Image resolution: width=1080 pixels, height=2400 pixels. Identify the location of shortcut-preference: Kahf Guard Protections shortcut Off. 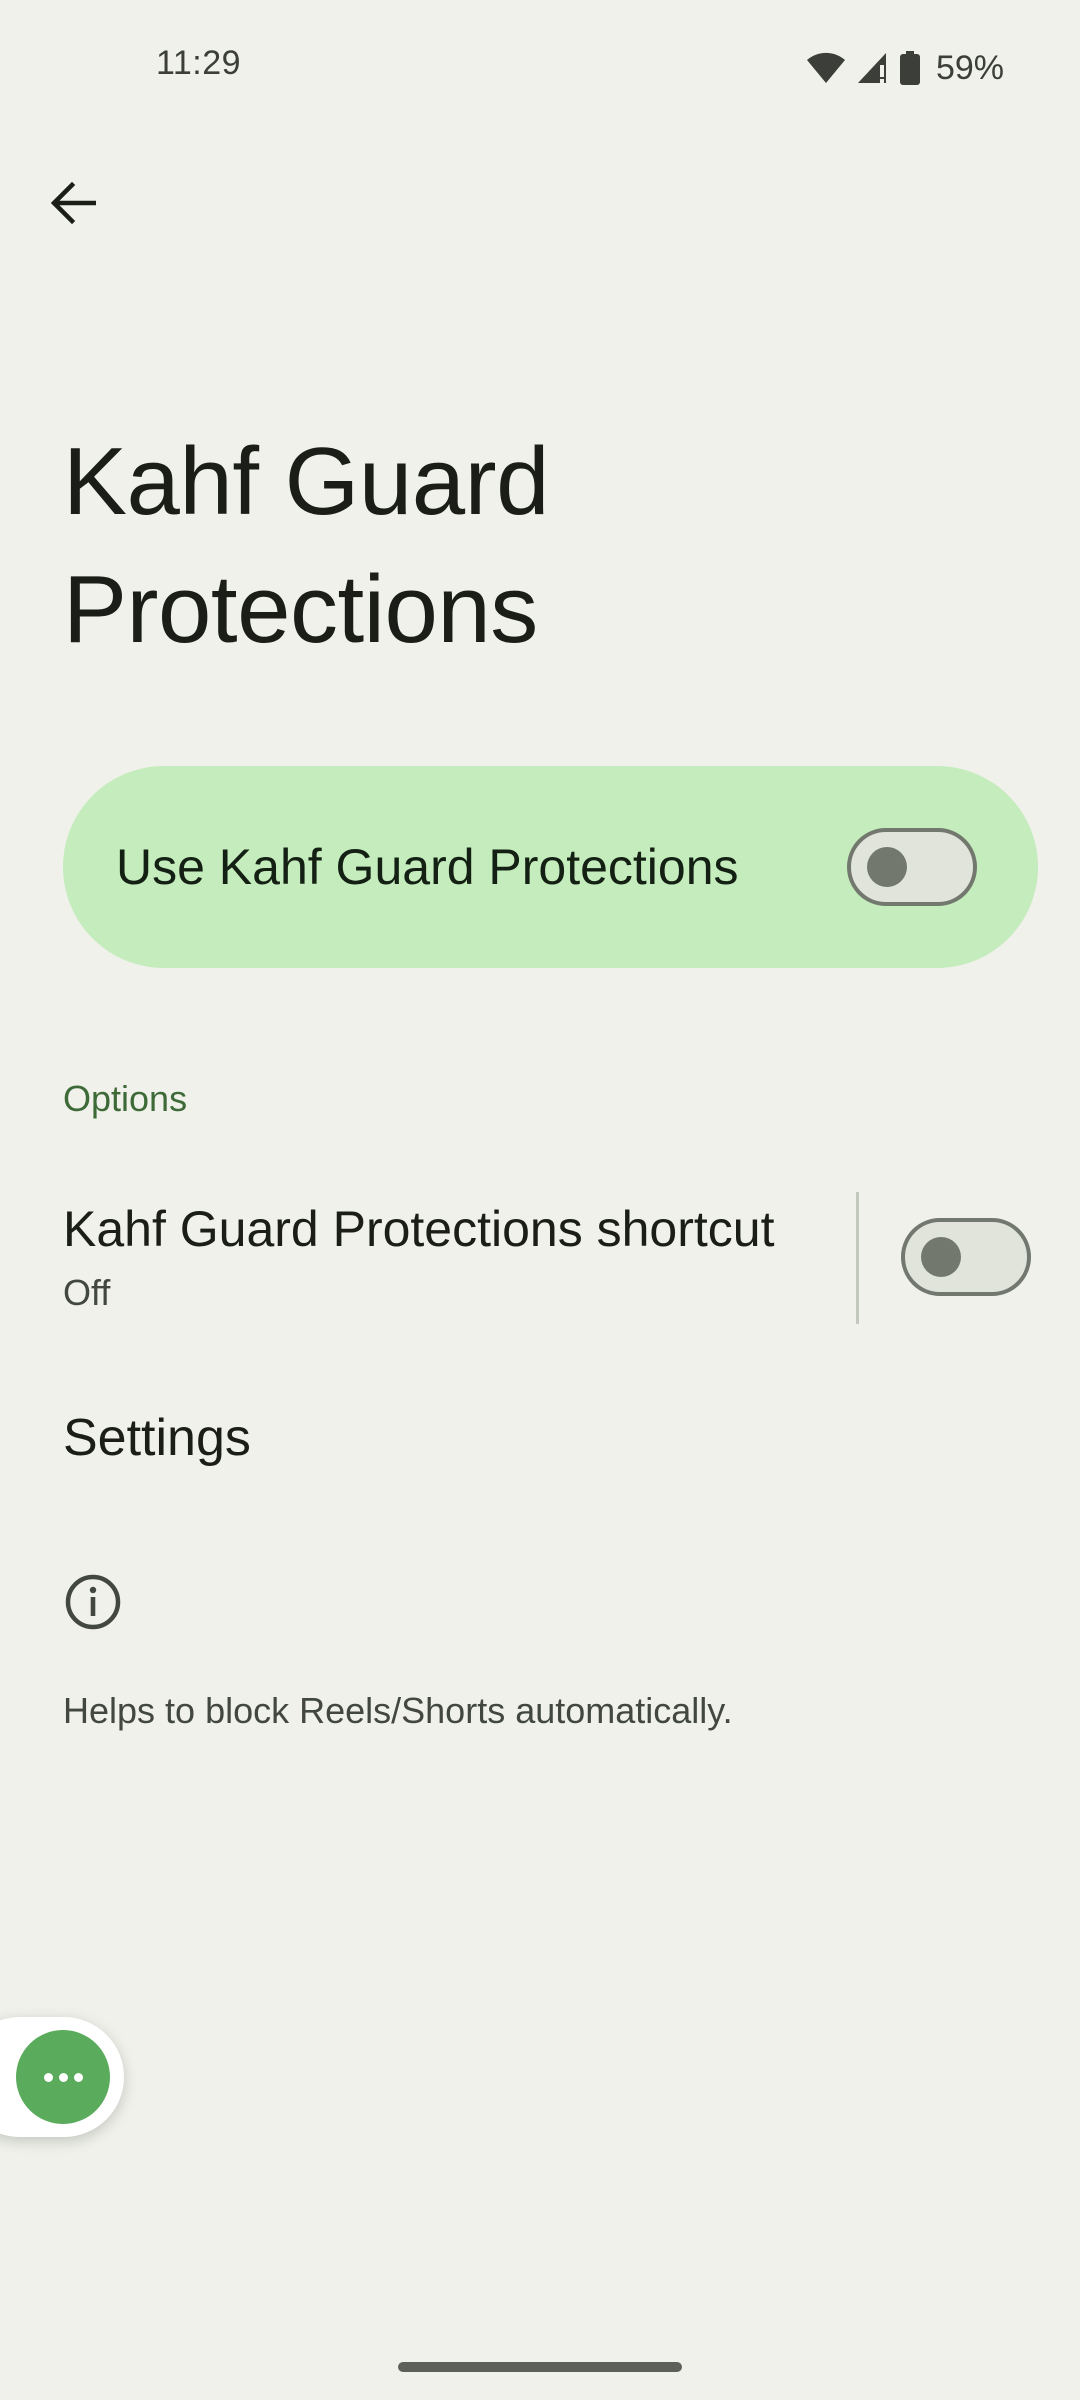
(540, 1260).